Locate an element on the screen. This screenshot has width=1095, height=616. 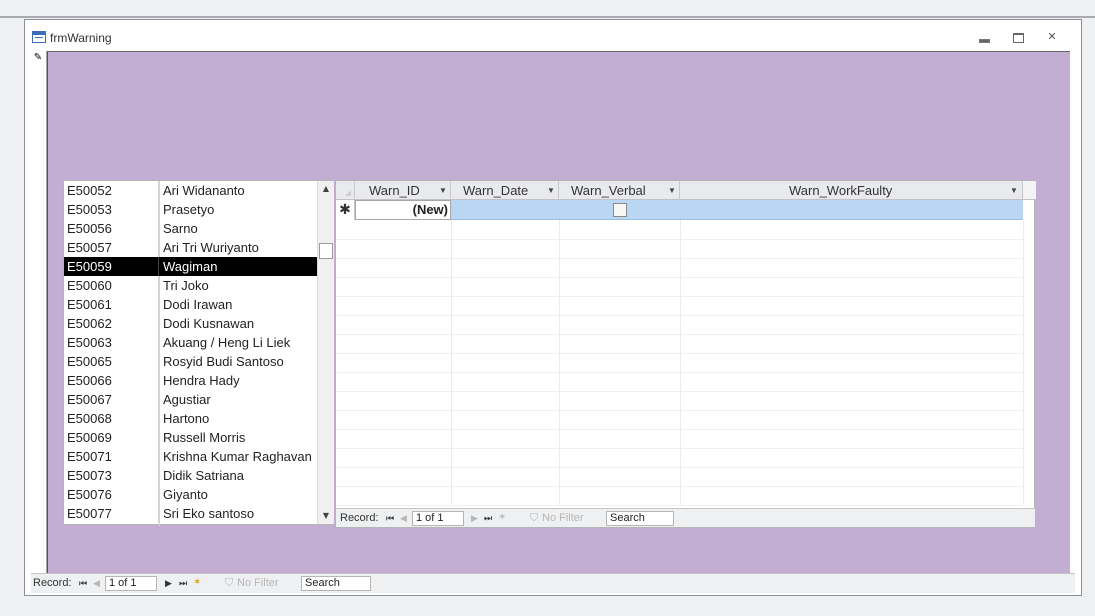
employee-id: E50061 is located at coordinates (113, 304).